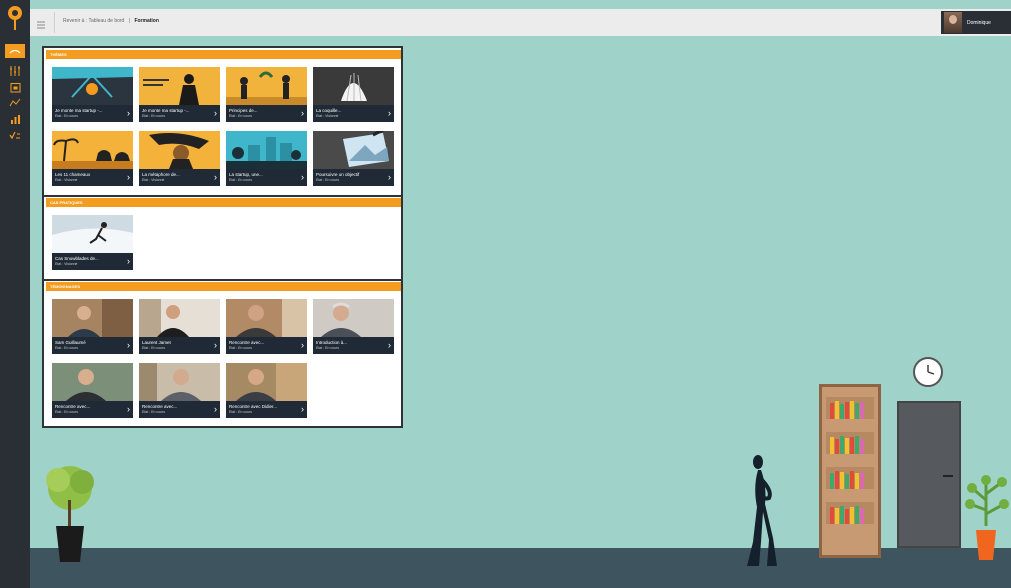  I want to click on section-header-case-studies: CAS PRATIQUES, so click(223, 202).